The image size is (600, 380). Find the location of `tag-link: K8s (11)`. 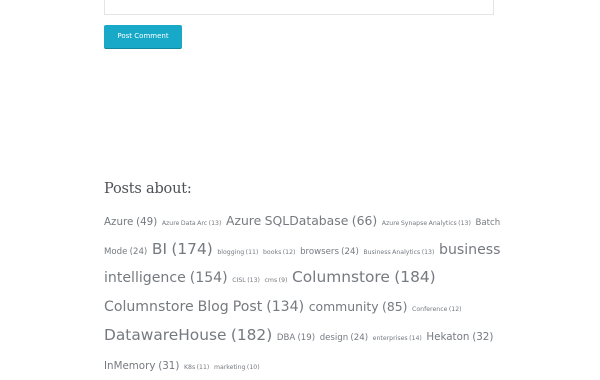

tag-link: K8s (11) is located at coordinates (196, 367).